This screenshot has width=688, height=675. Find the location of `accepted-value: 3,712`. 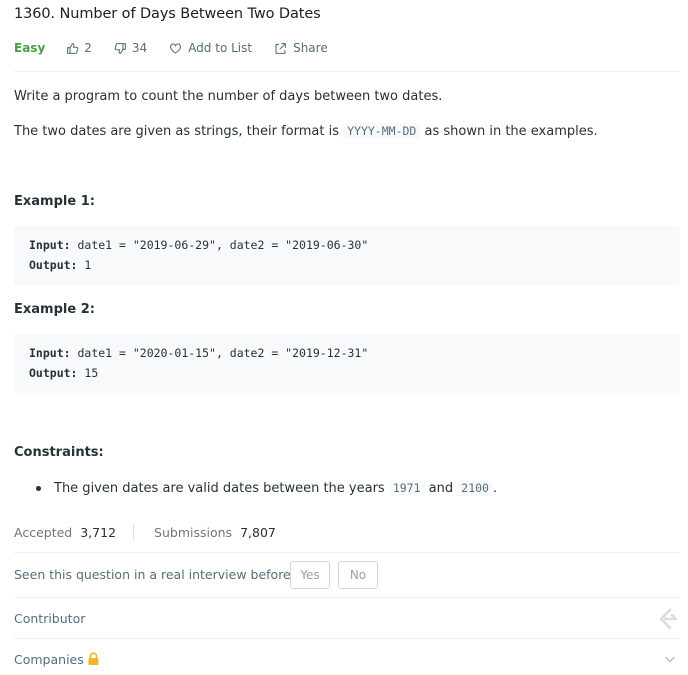

accepted-value: 3,712 is located at coordinates (98, 532).